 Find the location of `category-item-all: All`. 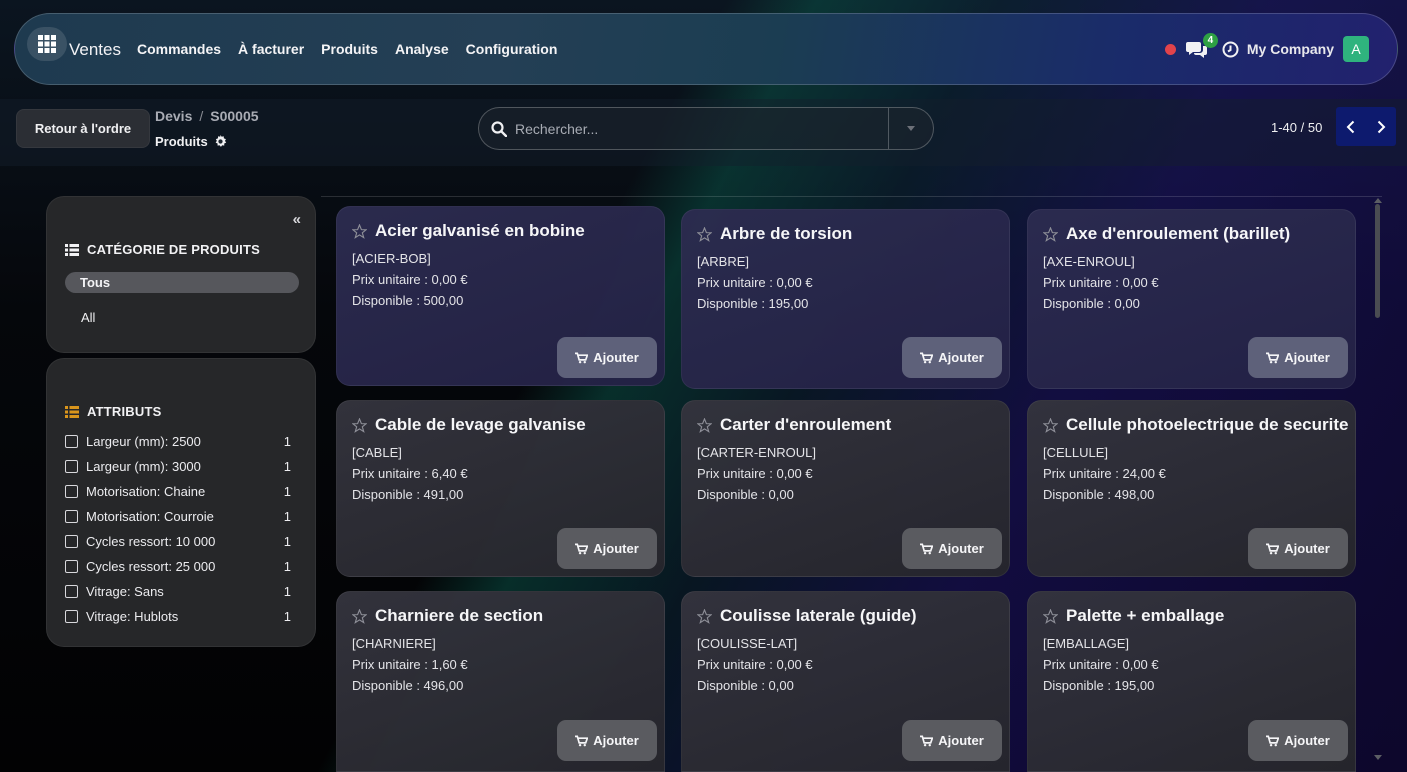

category-item-all: All is located at coordinates (88, 317).